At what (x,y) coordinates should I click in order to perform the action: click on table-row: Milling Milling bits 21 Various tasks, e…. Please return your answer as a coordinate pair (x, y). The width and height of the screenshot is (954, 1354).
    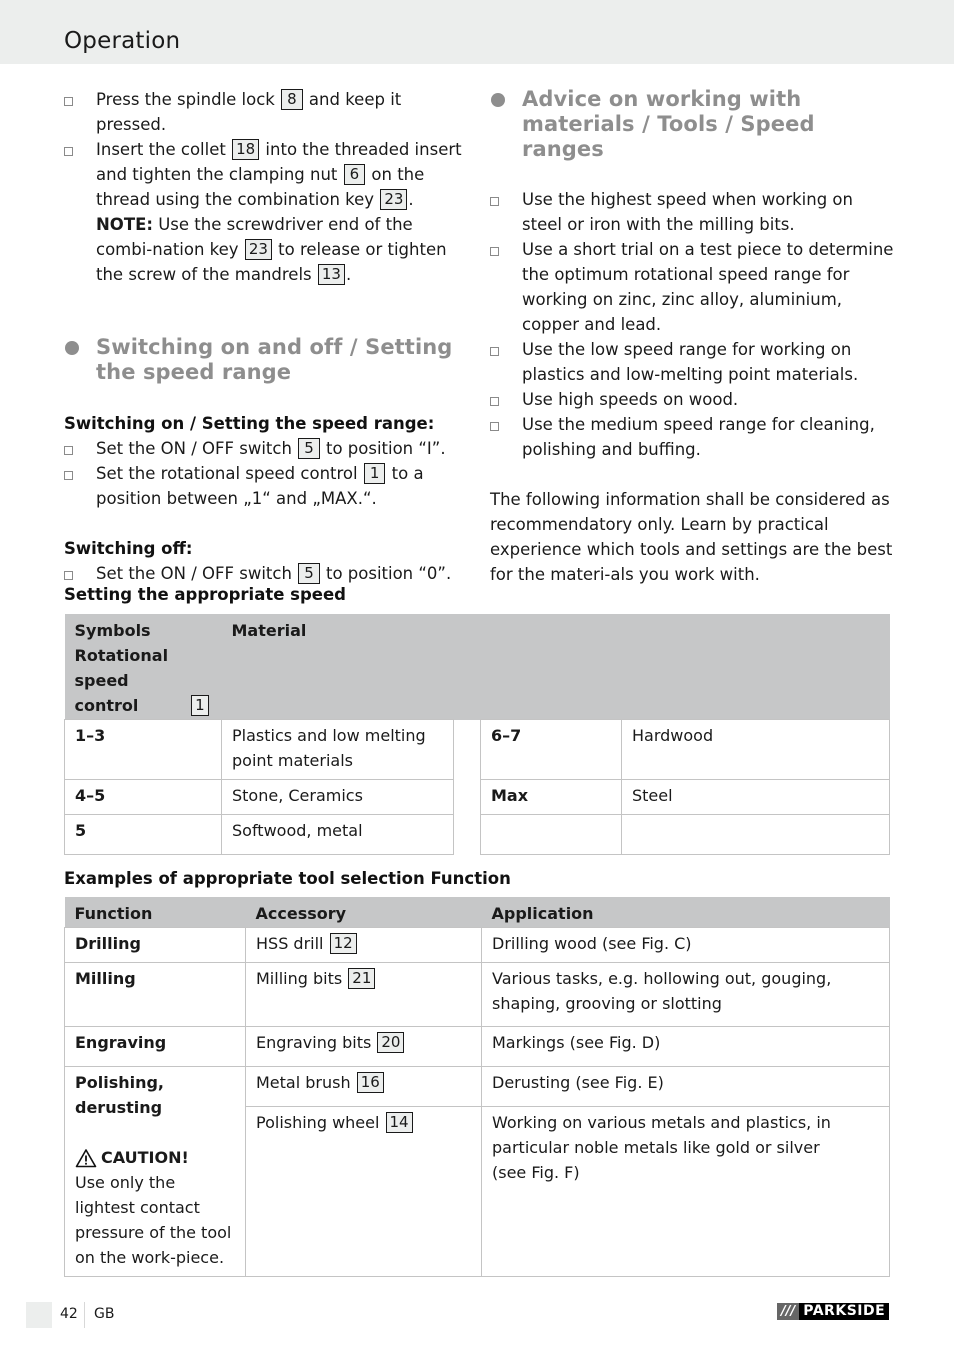
    Looking at the image, I should click on (477, 994).